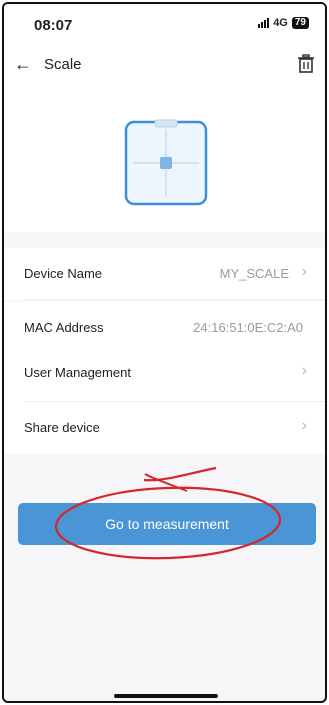 The width and height of the screenshot is (329, 705). What do you see at coordinates (64, 327) in the screenshot?
I see `mac-address-label: MAC Address` at bounding box center [64, 327].